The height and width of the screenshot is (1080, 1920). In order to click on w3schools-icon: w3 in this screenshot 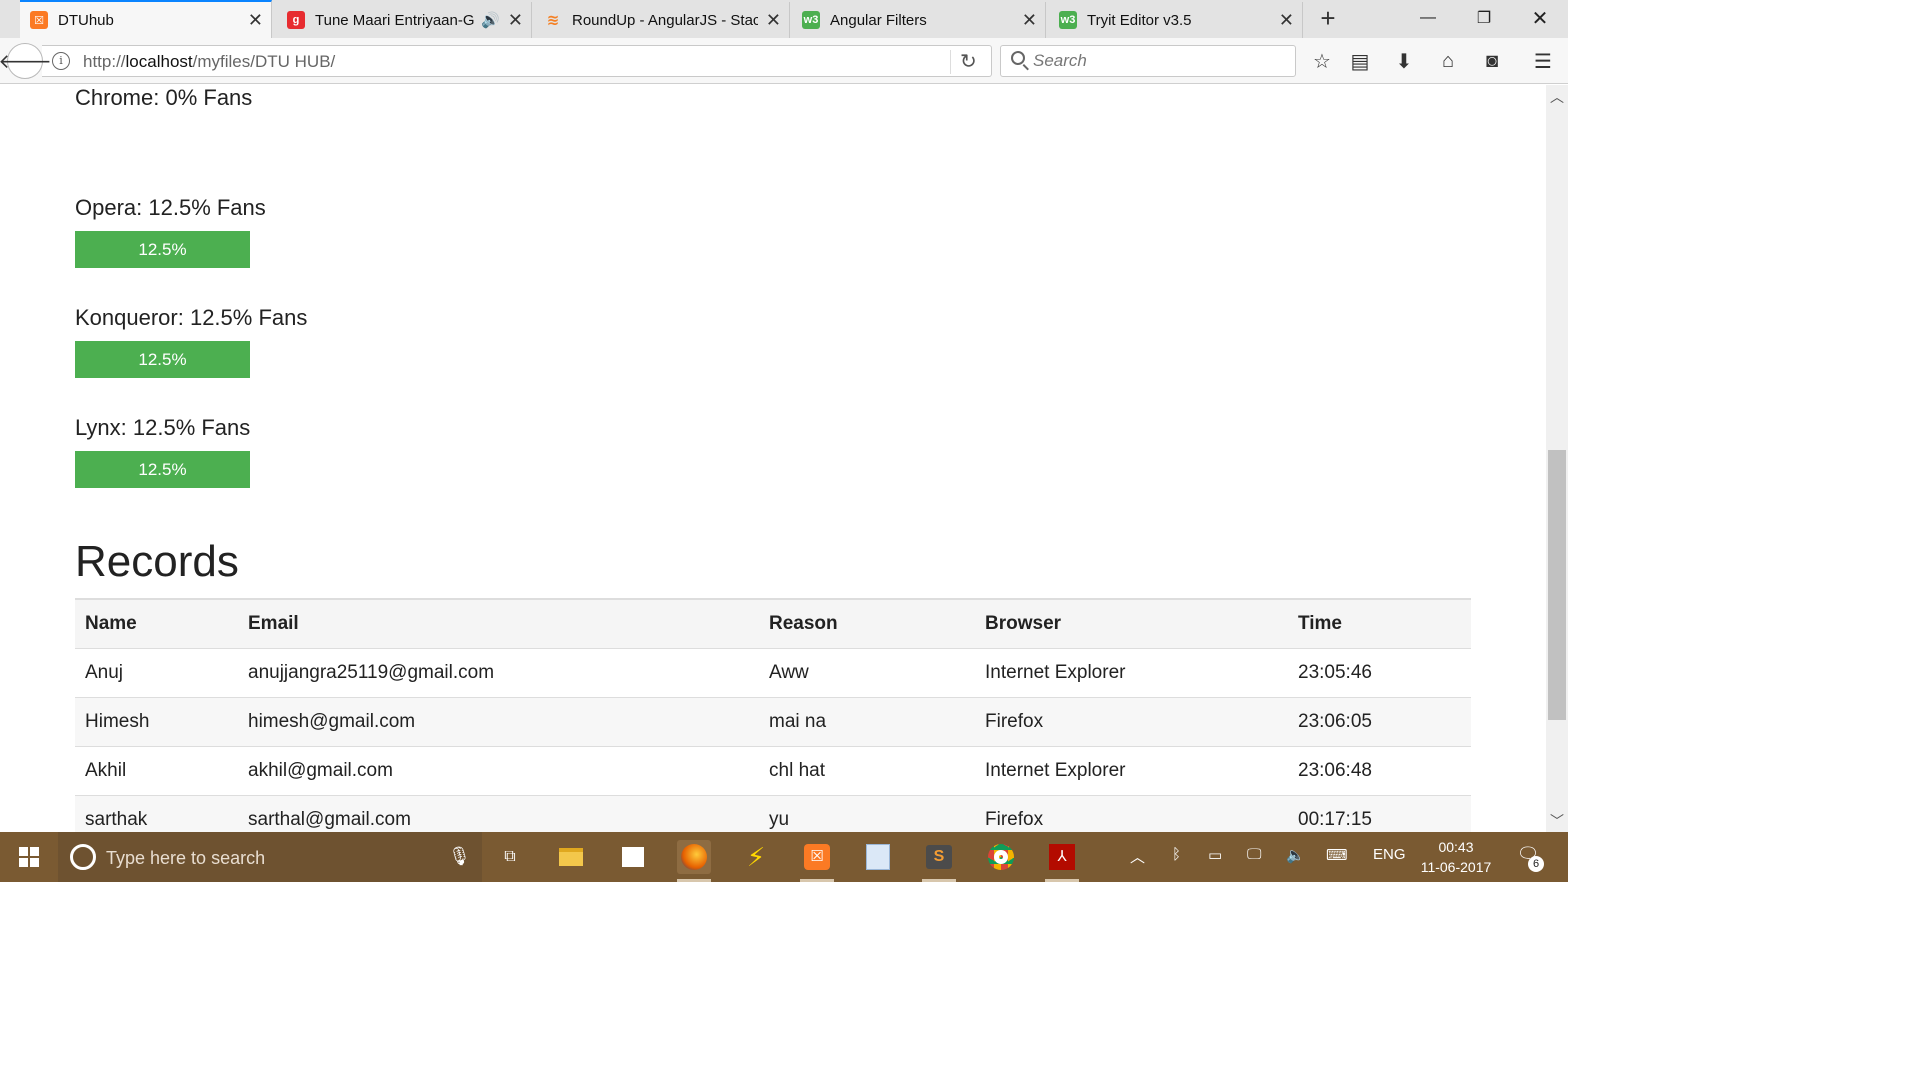, I will do `click(811, 20)`.